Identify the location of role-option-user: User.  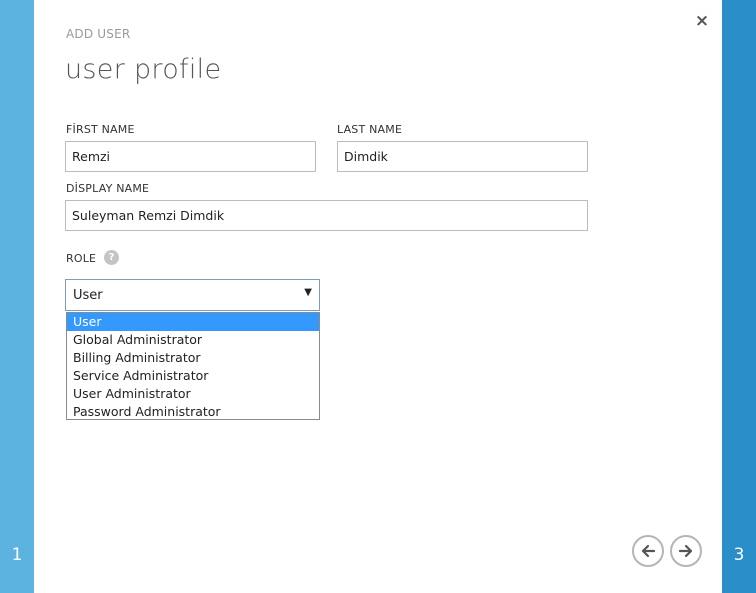
(193, 322).